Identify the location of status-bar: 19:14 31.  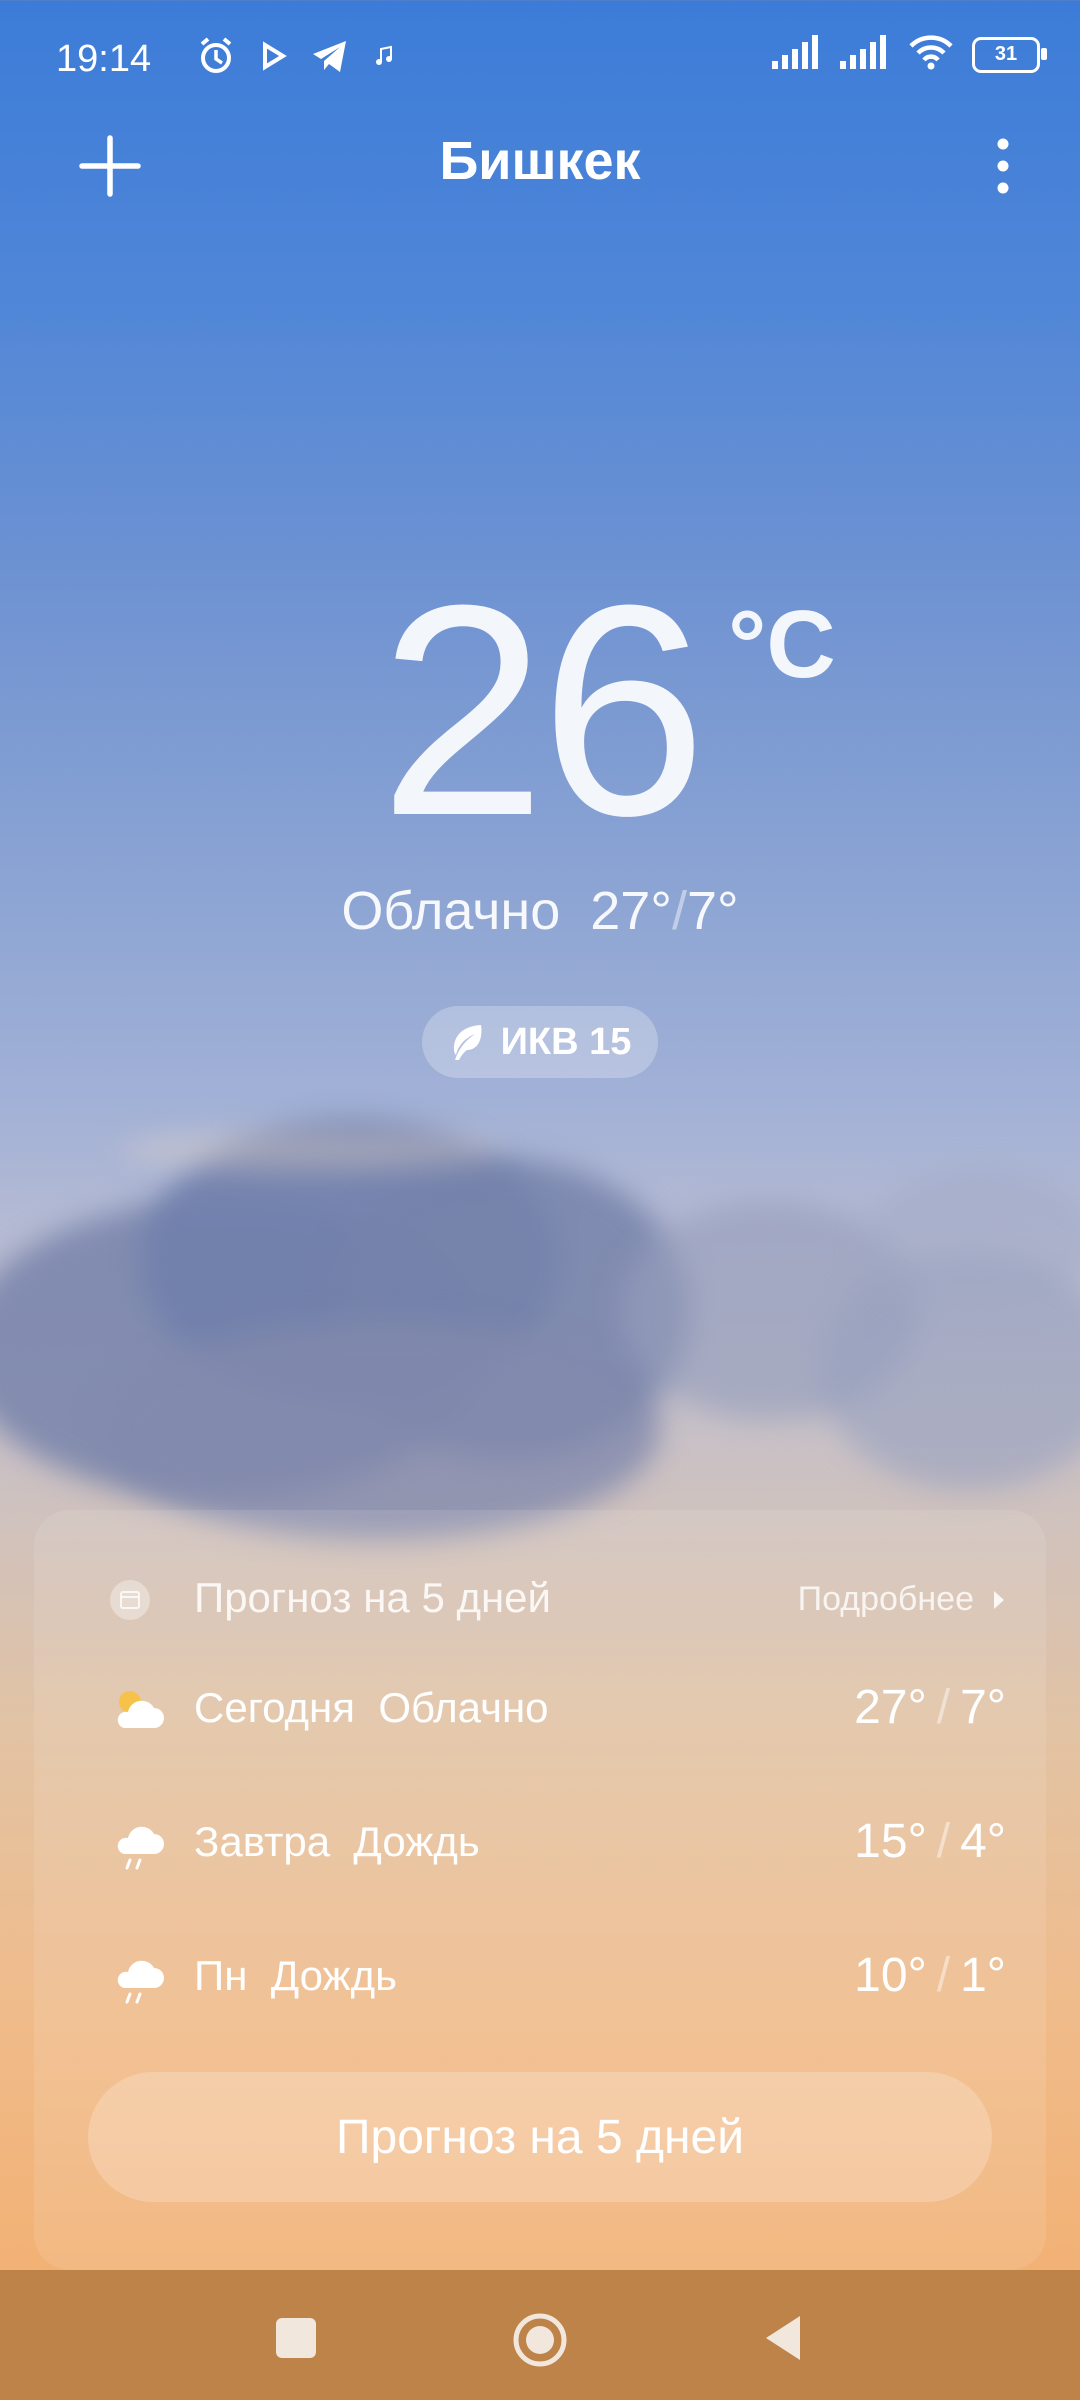
(540, 60).